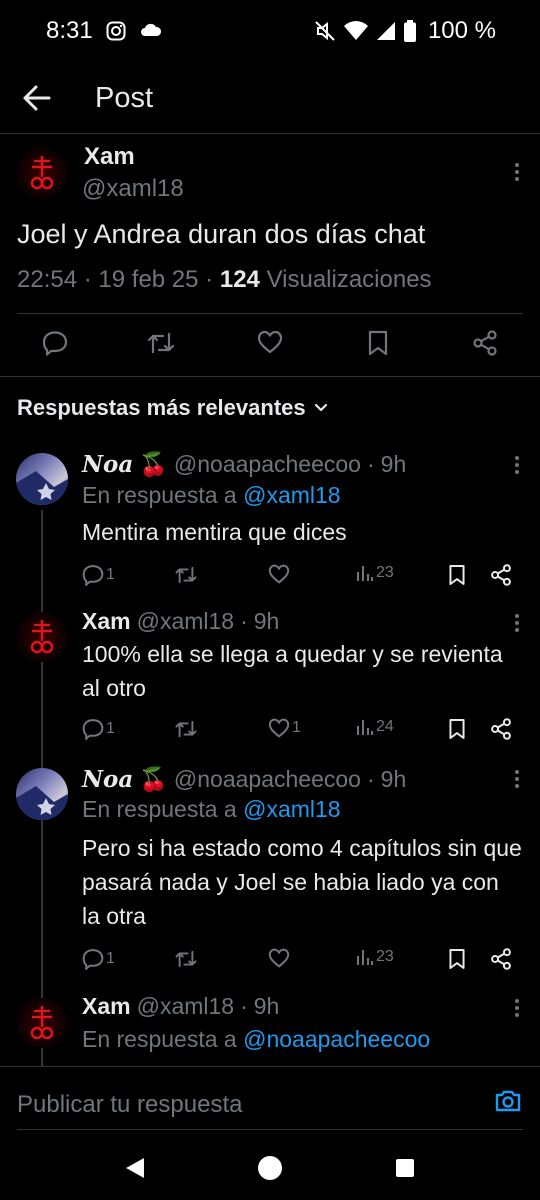 Image resolution: width=540 pixels, height=1200 pixels. I want to click on sort-dropdown: Respuestas más relevantes, so click(172, 408).